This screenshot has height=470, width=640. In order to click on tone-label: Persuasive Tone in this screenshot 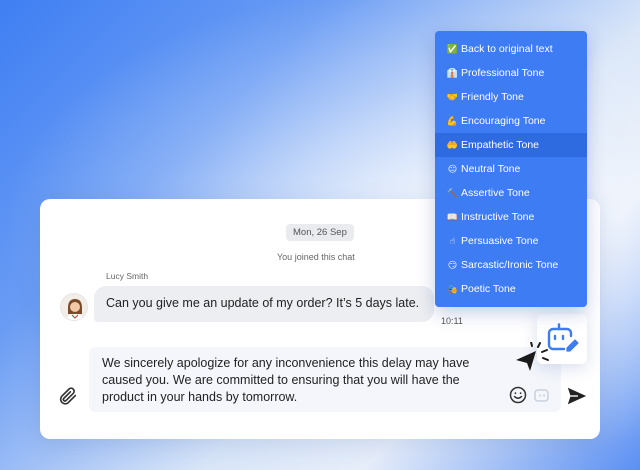, I will do `click(500, 241)`.